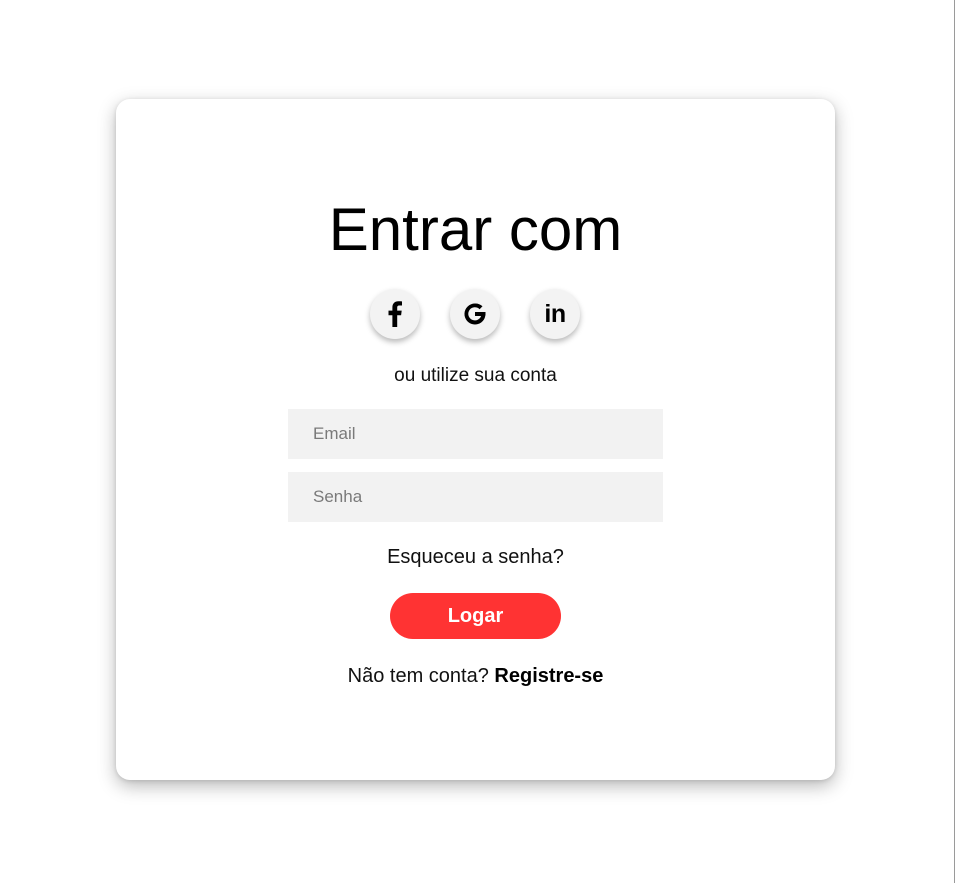  What do you see at coordinates (475, 375) in the screenshot?
I see `alternative-login-text: ou utilize sua conta` at bounding box center [475, 375].